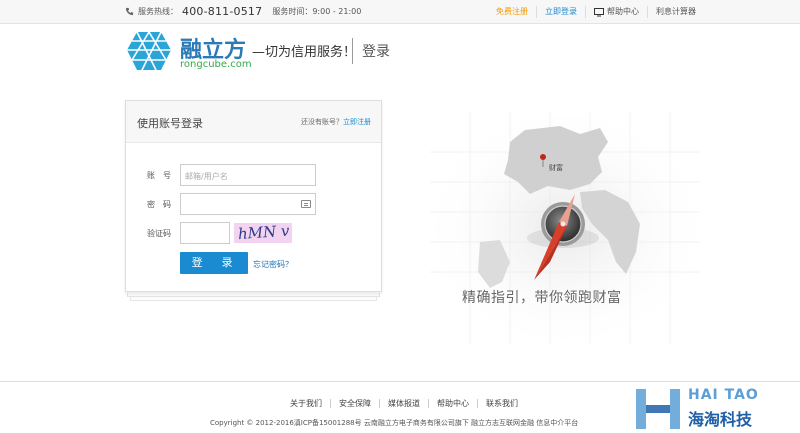 This screenshot has width=800, height=433. Describe the element at coordinates (403, 403) in the screenshot. I see `footer-link-media: 媒体报道` at that location.